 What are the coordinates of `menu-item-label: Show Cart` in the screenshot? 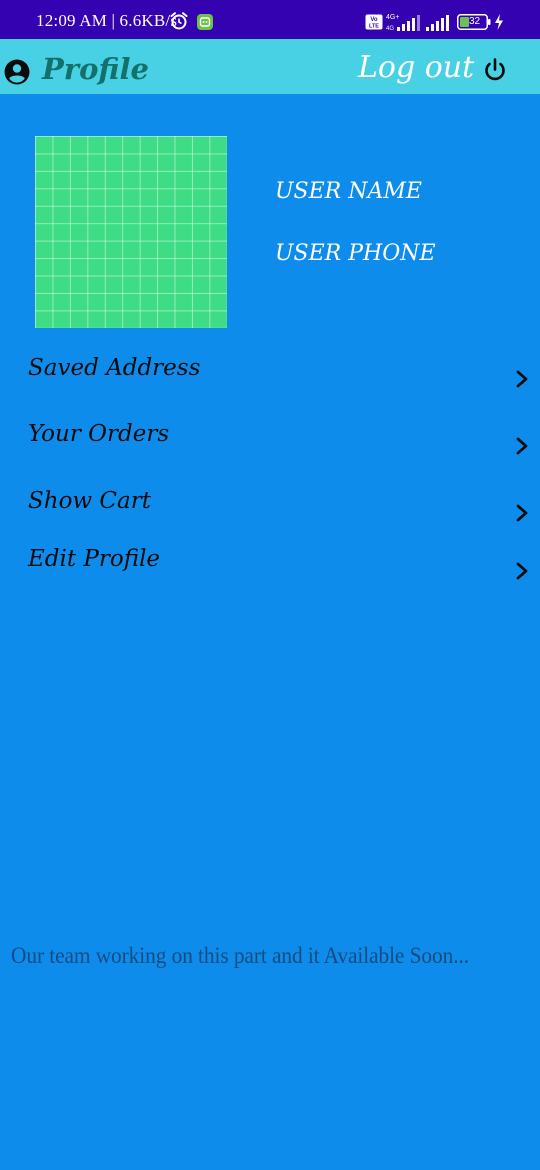 It's located at (89, 501).